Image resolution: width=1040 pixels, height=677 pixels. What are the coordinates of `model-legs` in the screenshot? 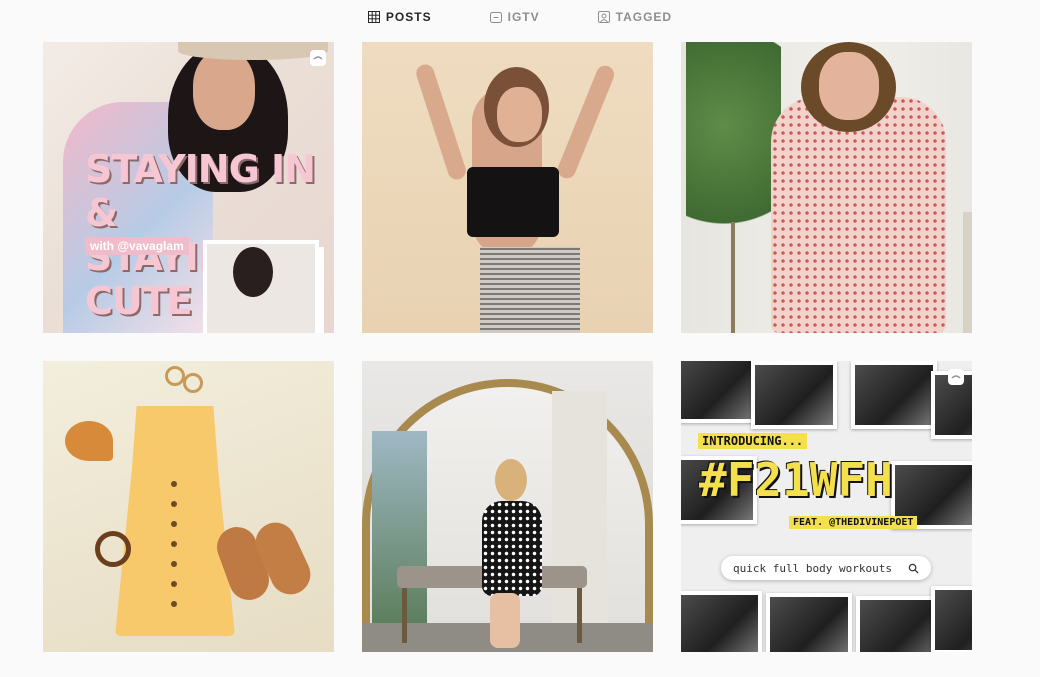 It's located at (505, 620).